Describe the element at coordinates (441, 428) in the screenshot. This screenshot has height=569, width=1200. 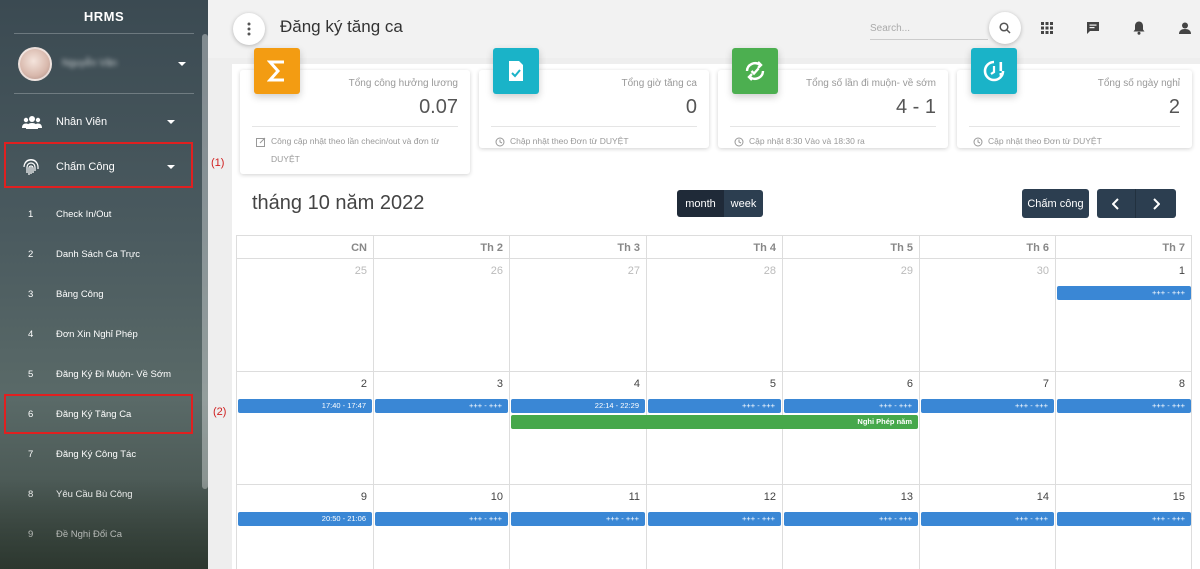
I see `day-cell: 3` at that location.